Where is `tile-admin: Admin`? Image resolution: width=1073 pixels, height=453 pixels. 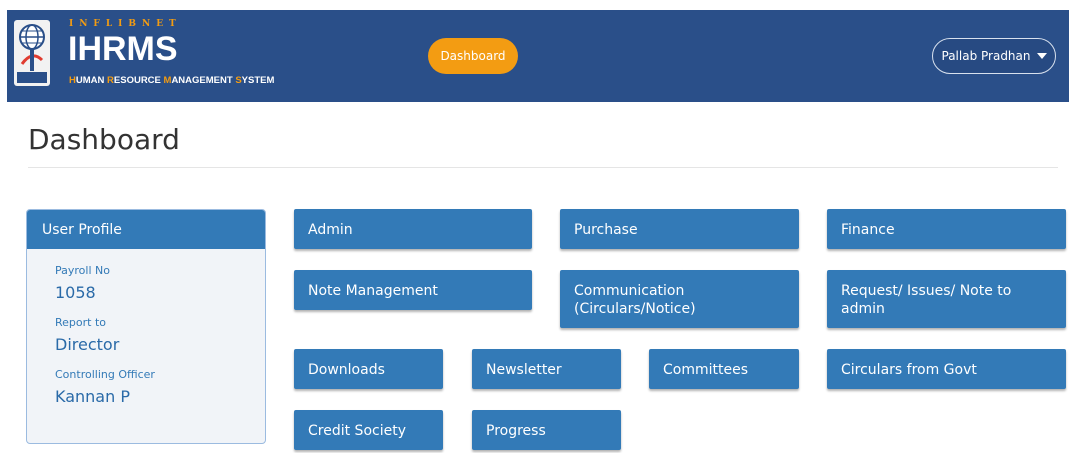
tile-admin: Admin is located at coordinates (413, 229).